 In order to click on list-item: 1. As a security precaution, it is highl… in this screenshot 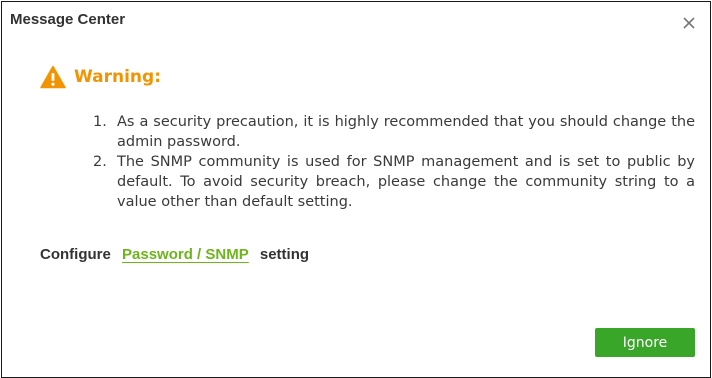, I will do `click(394, 132)`.